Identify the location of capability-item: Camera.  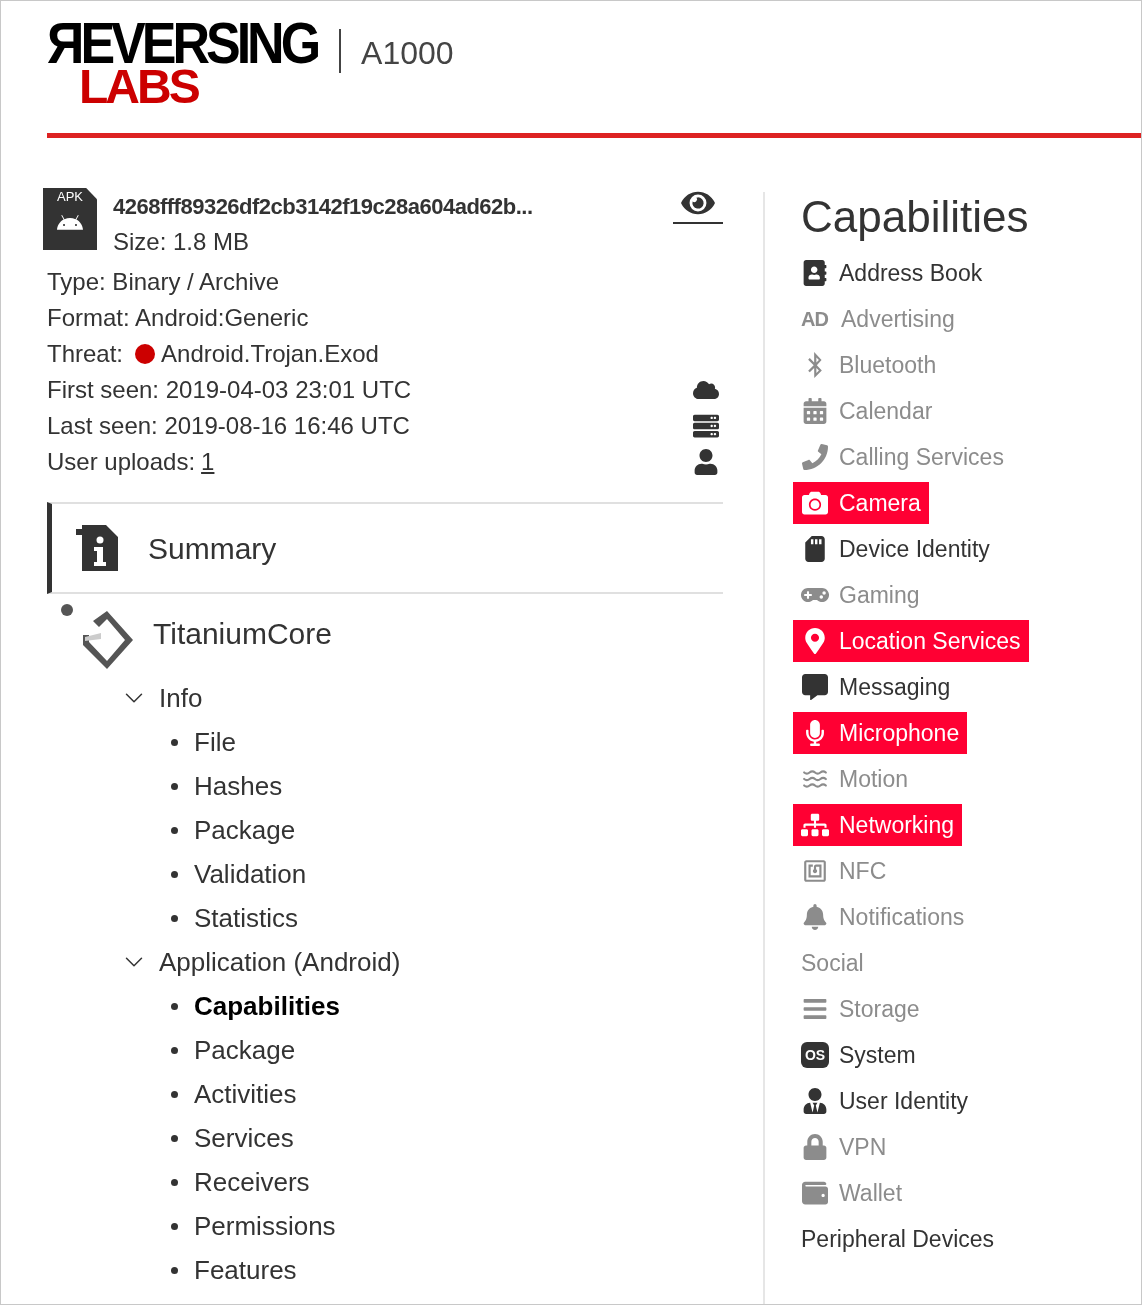
(861, 503).